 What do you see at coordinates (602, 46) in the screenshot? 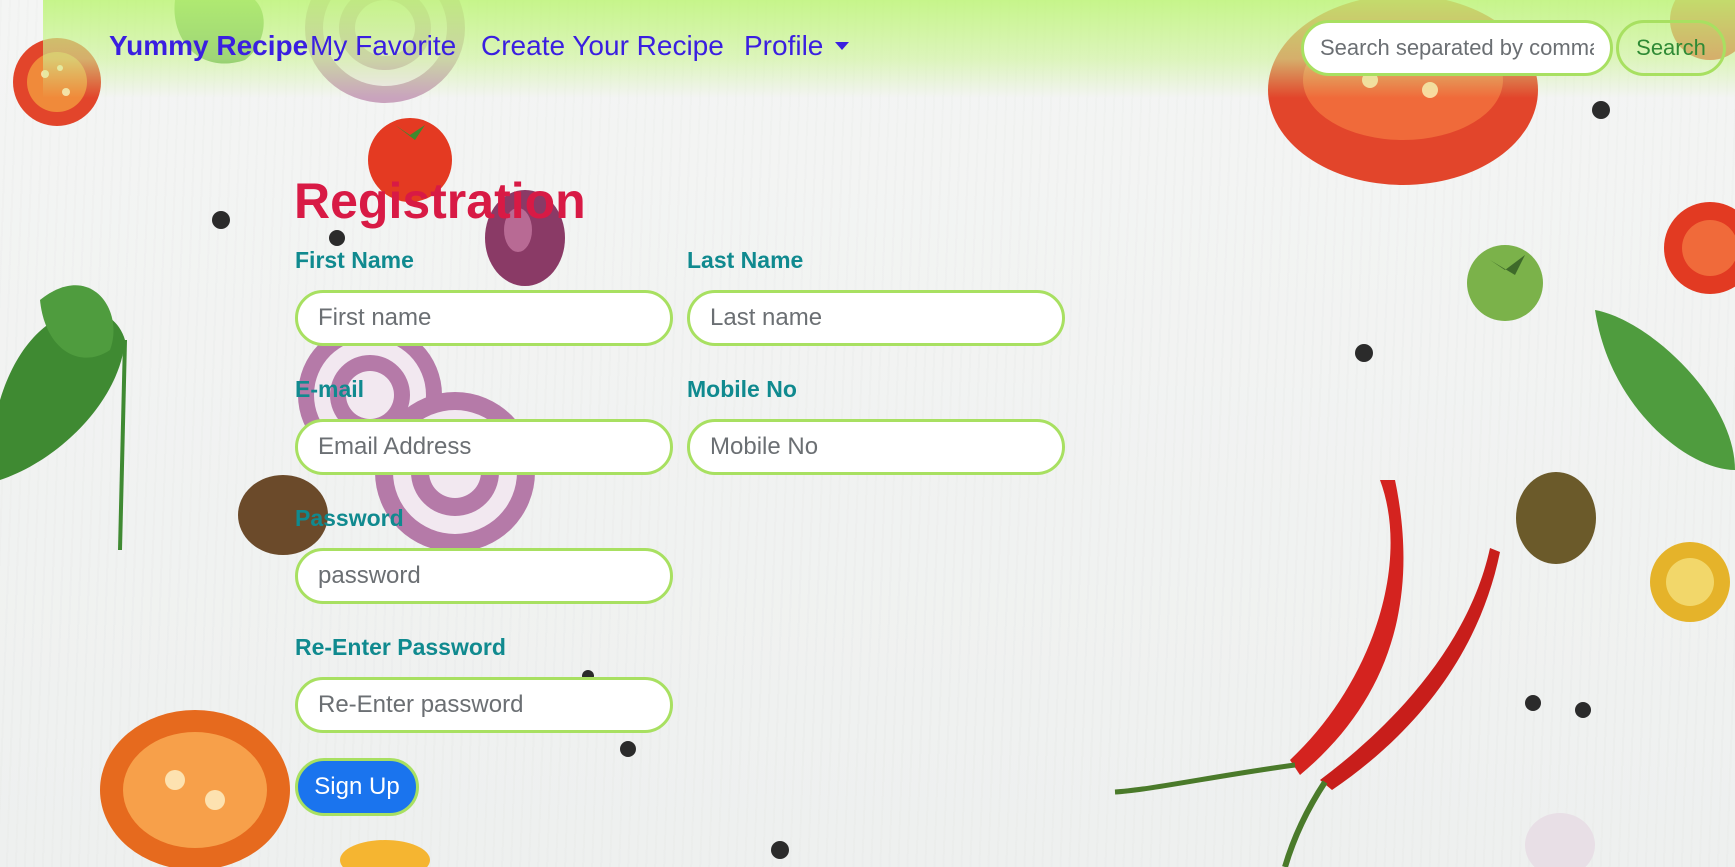
I see `nav-link-create-recipe: Create Your Recipe` at bounding box center [602, 46].